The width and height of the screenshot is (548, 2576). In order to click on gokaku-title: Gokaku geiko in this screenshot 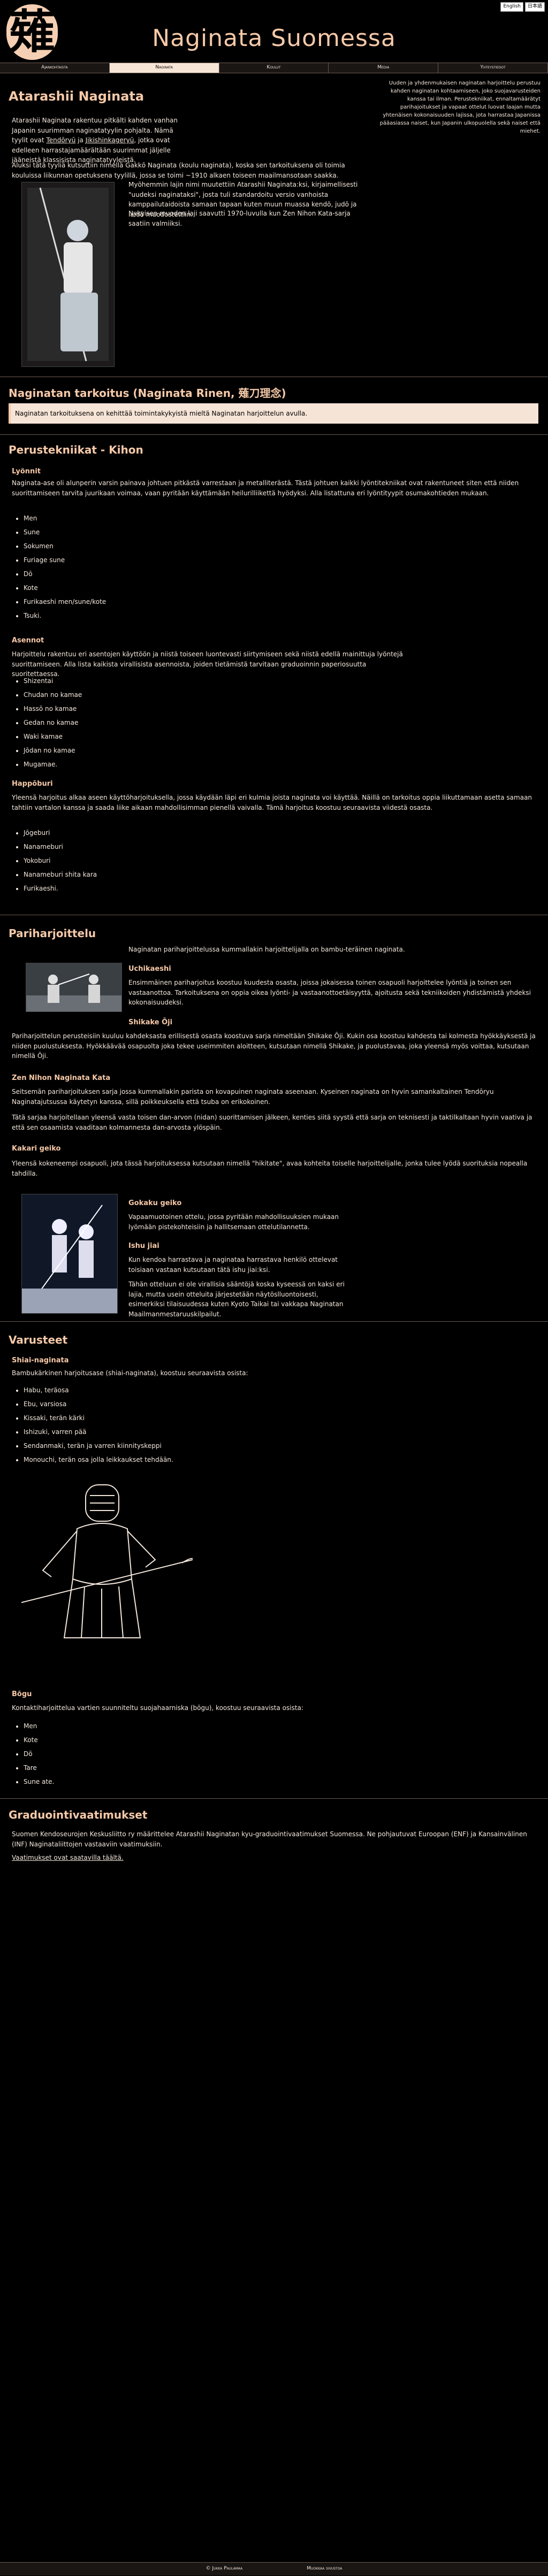, I will do `click(155, 1203)`.